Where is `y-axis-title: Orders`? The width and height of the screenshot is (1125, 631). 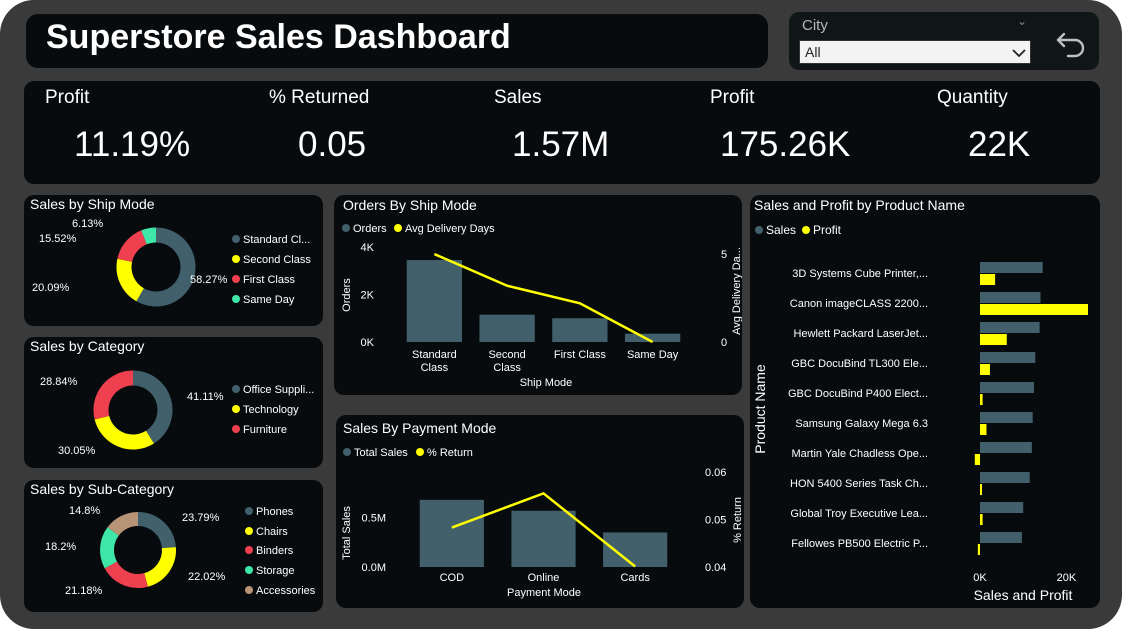
y-axis-title: Orders is located at coordinates (347, 295).